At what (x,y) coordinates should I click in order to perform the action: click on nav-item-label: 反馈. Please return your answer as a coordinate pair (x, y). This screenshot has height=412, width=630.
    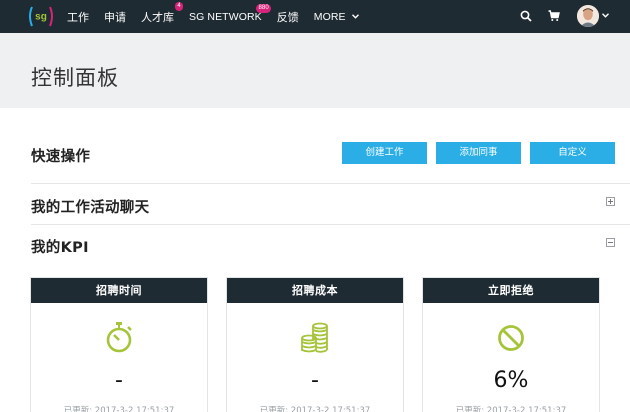
    Looking at the image, I should click on (287, 17).